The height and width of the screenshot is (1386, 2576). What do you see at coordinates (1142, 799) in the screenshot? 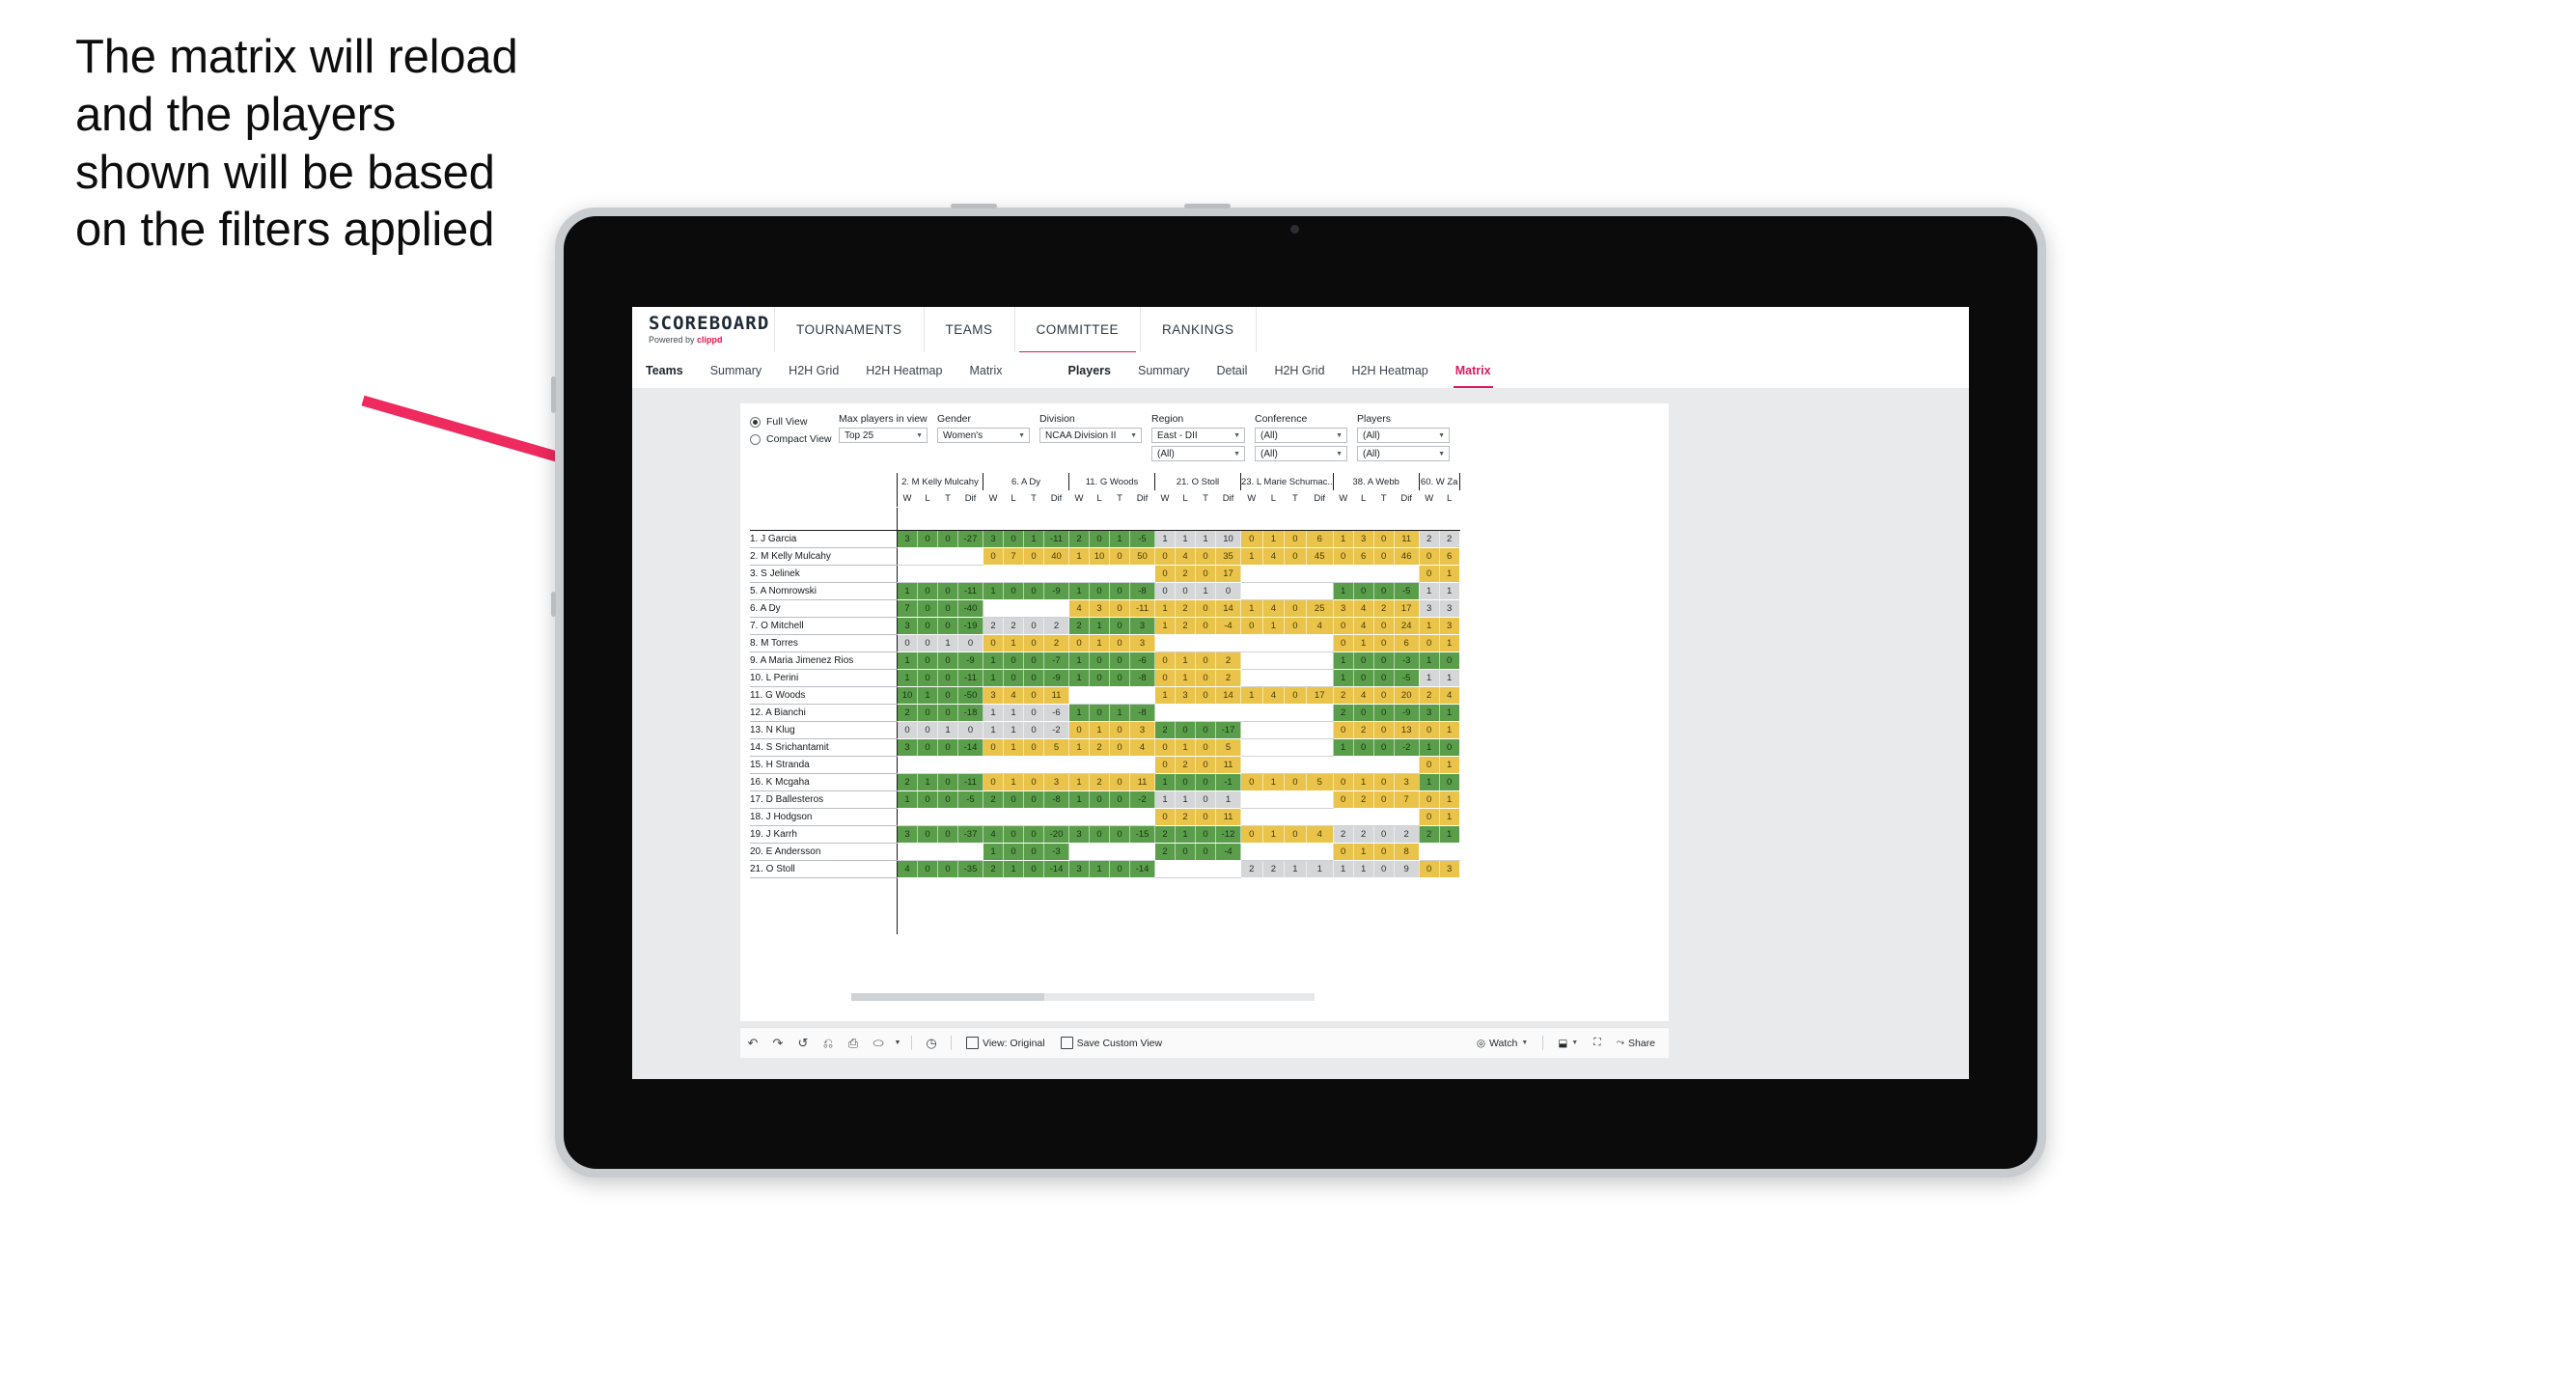
I see `matrix-cell: -2` at bounding box center [1142, 799].